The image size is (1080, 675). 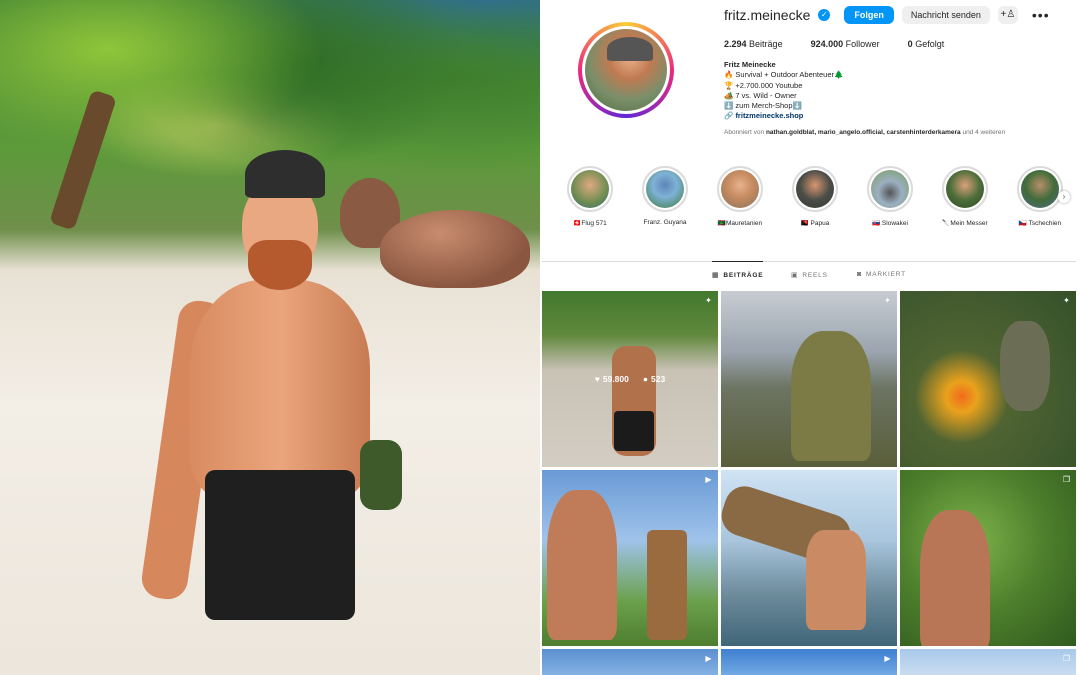 What do you see at coordinates (716, 275) in the screenshot?
I see `grid-icon: ▦` at bounding box center [716, 275].